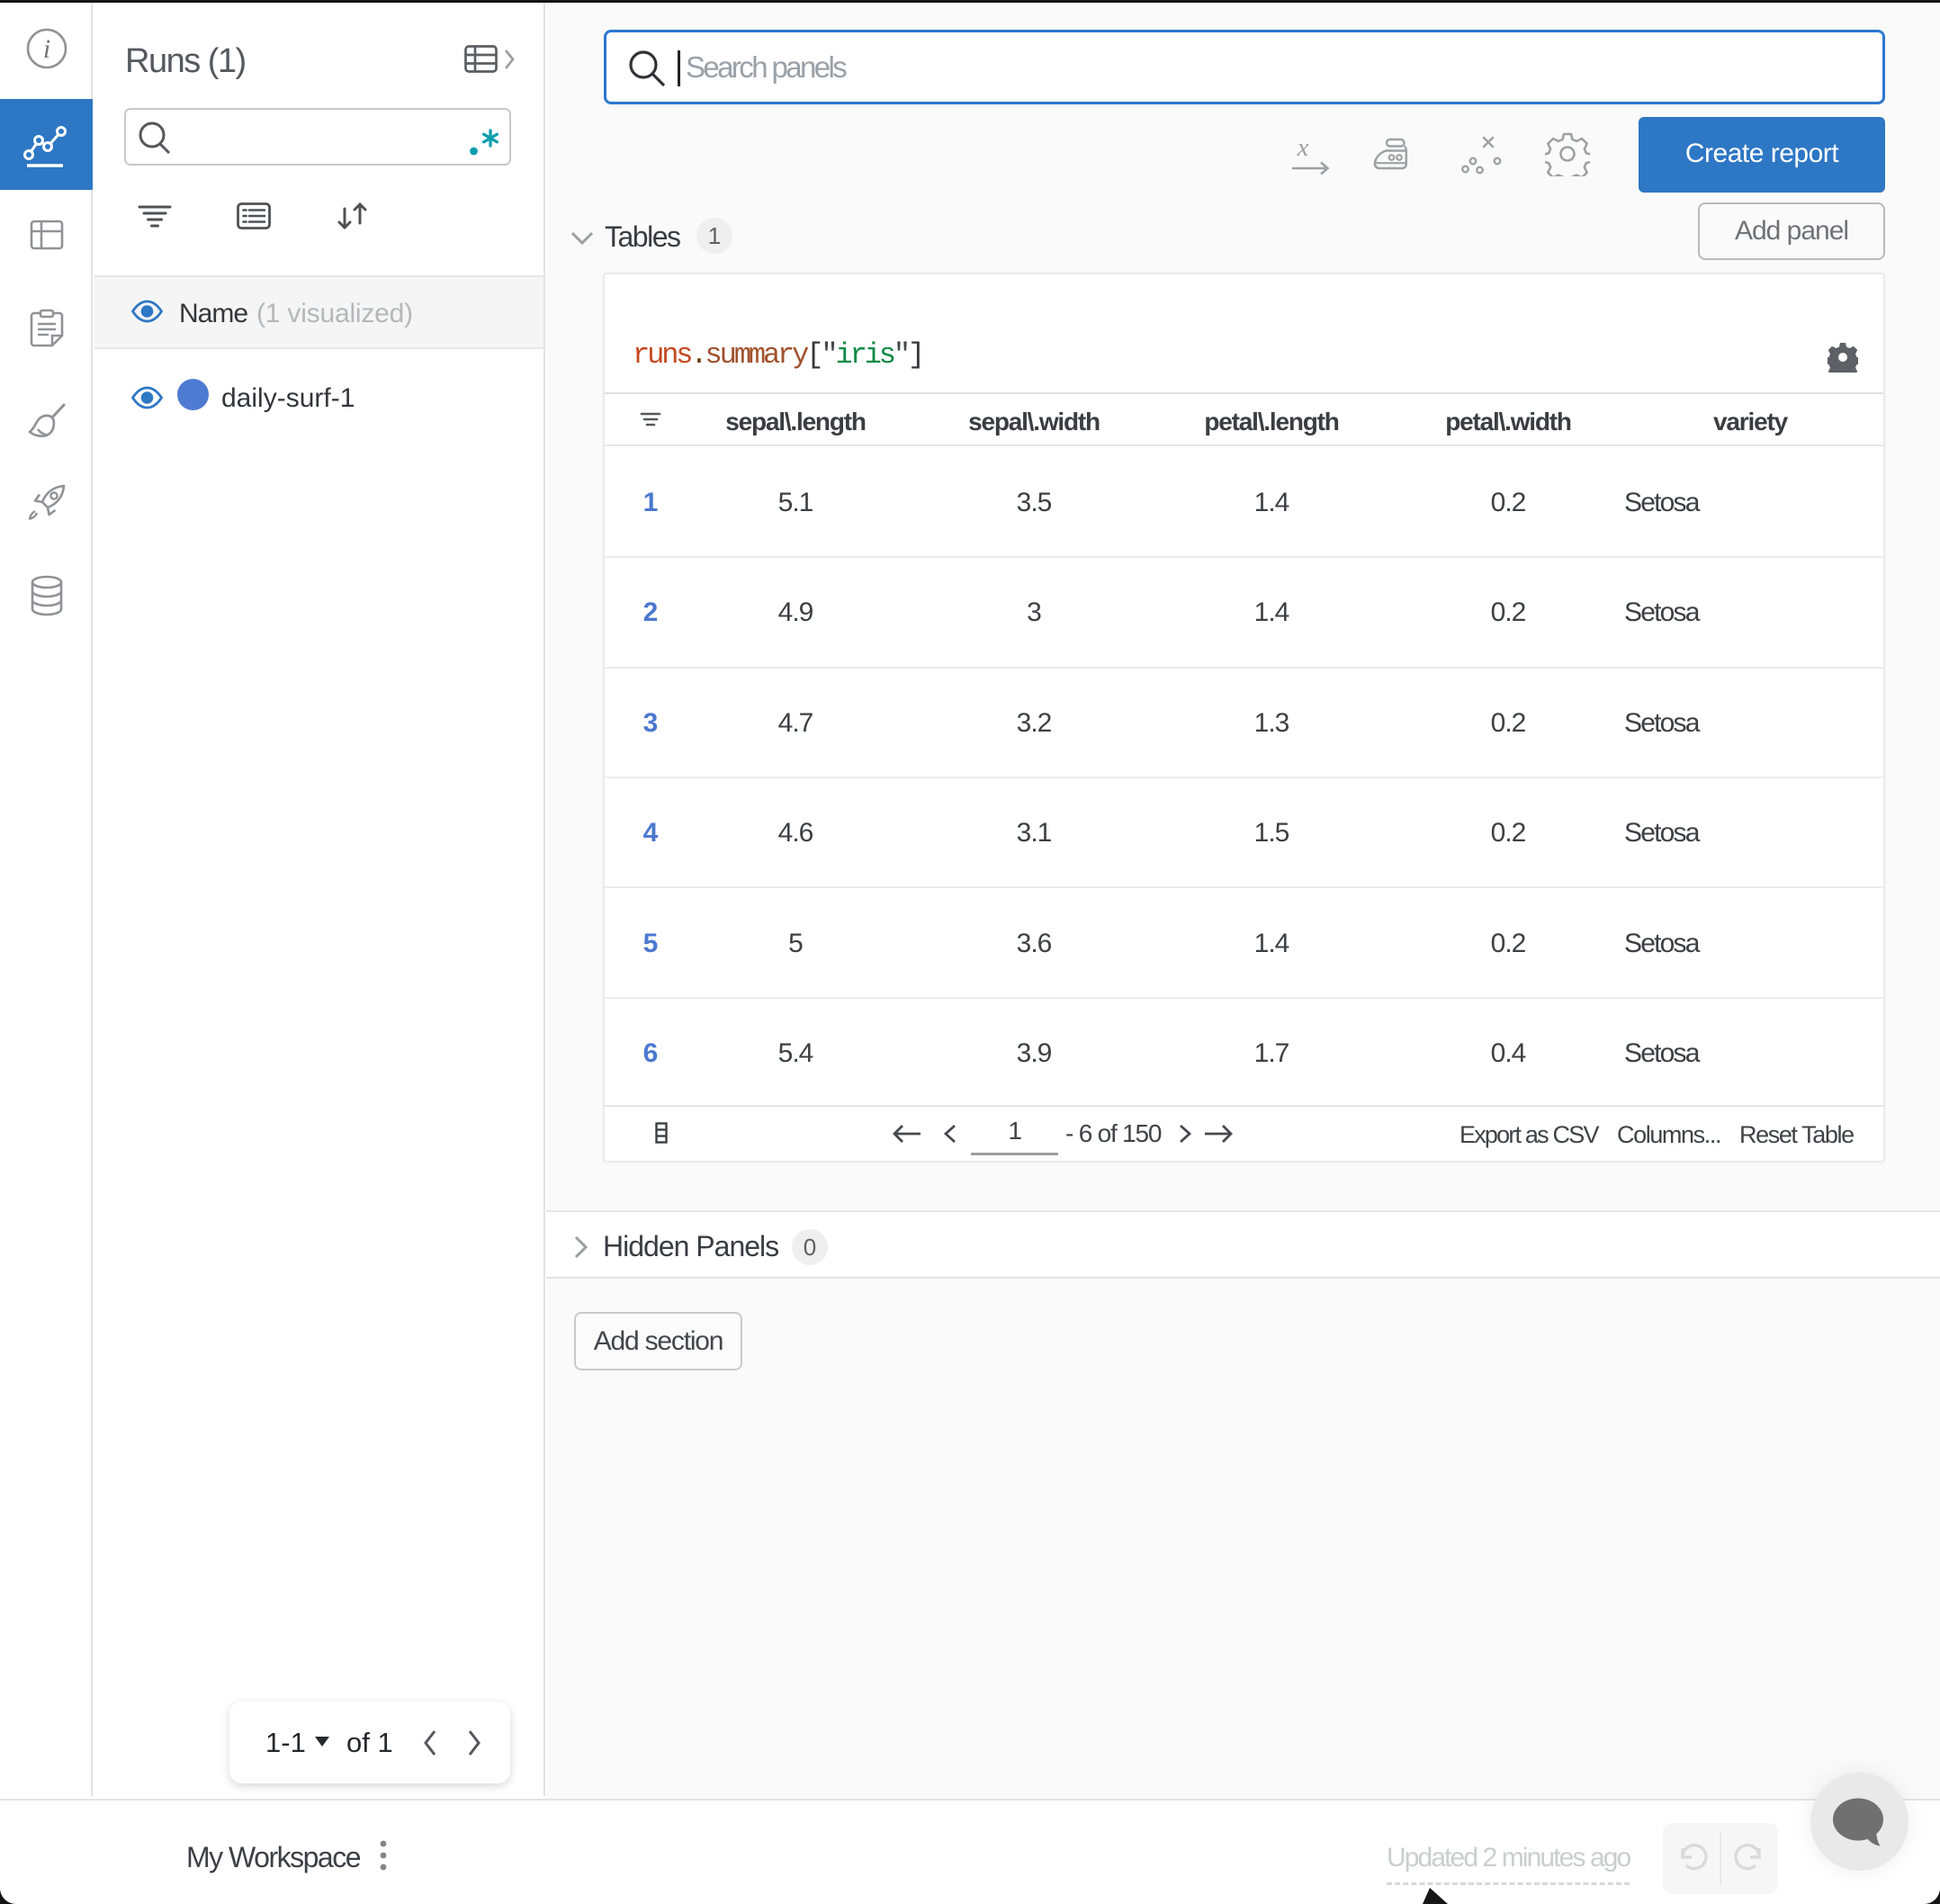  Describe the element at coordinates (1303, 148) in the screenshot. I see `svg-text: x` at that location.